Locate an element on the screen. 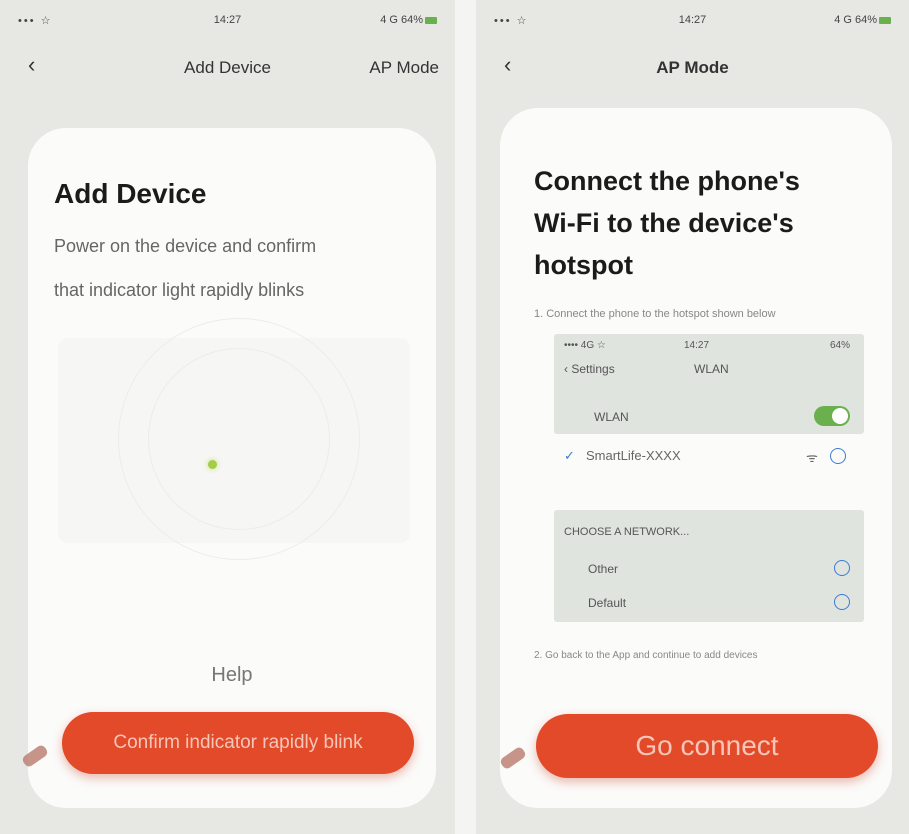 This screenshot has width=909, height=834. wifi-screenshot-header: •••• 4G ☆ 14:27 64% ‹ Settings WLAN WLAN is located at coordinates (709, 384).